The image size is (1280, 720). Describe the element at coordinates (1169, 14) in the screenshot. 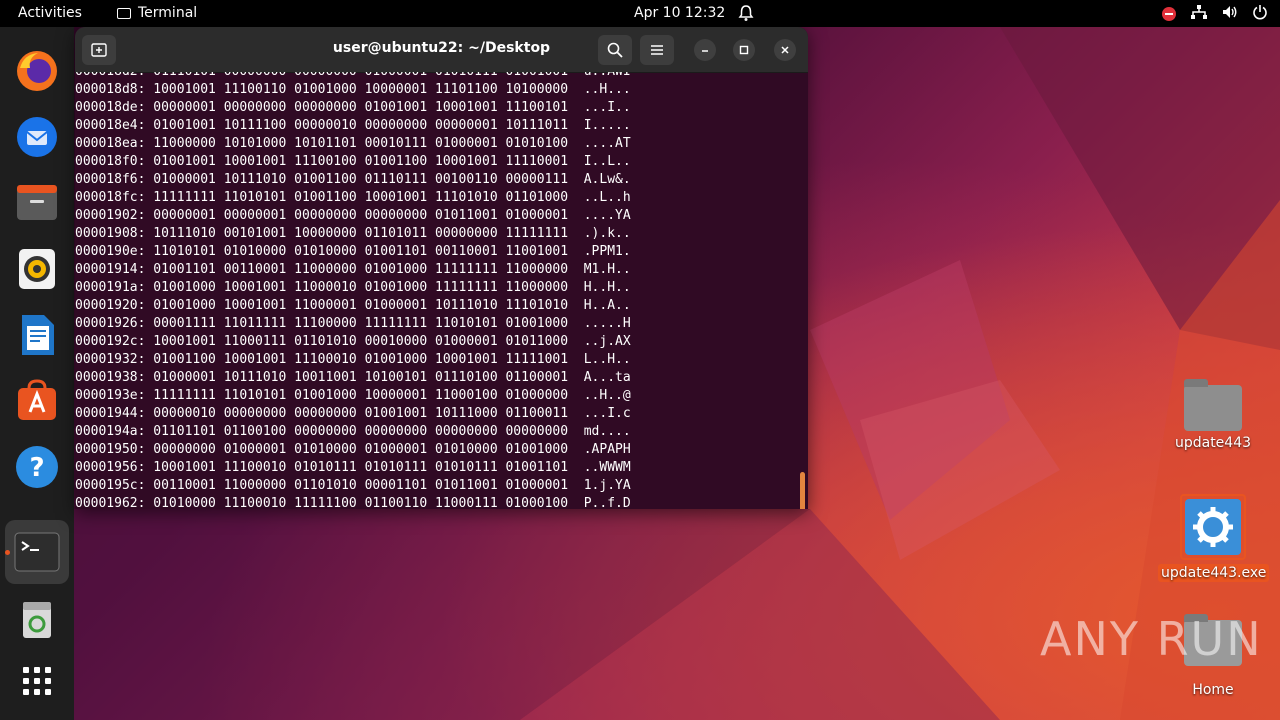

I see `do-not-disturb-icon` at that location.